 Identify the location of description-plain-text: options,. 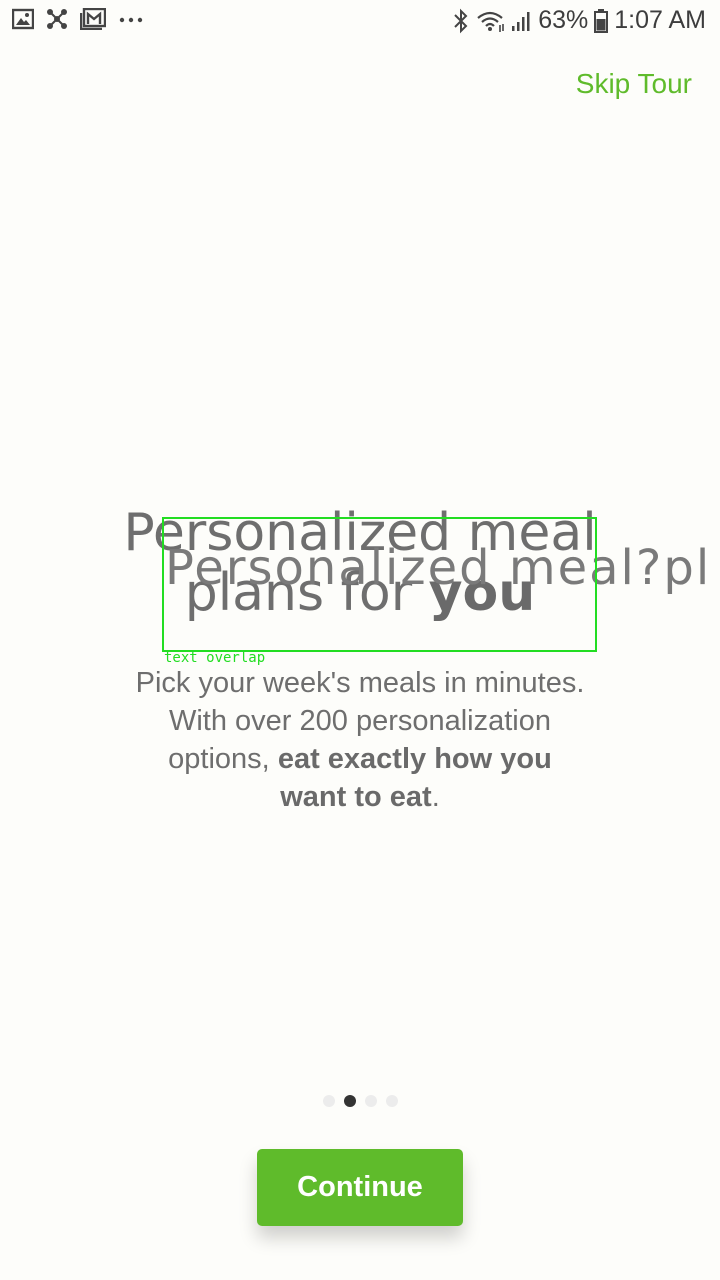
(223, 759).